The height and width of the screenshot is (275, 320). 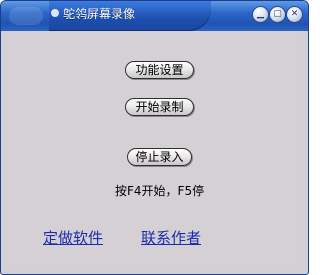 I want to click on minimize-button: ▁, so click(x=260, y=14).